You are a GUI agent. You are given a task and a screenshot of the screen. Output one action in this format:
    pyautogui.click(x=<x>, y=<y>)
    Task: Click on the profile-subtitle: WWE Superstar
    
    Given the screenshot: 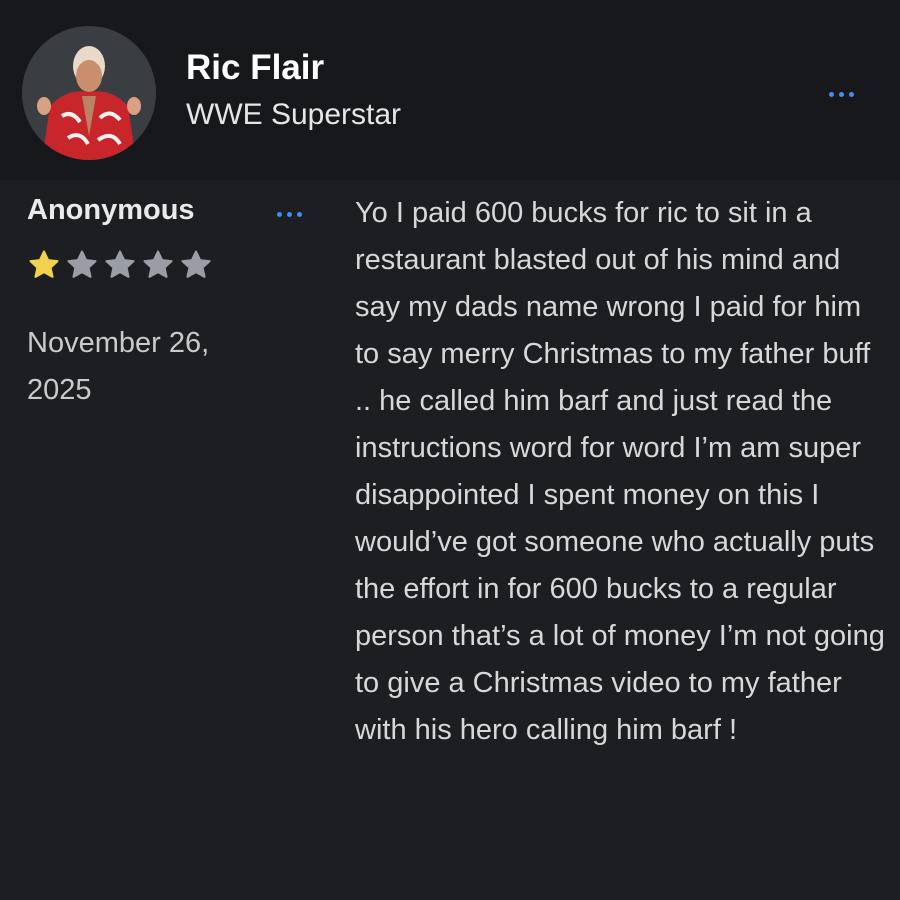 What is the action you would take?
    pyautogui.click(x=294, y=114)
    